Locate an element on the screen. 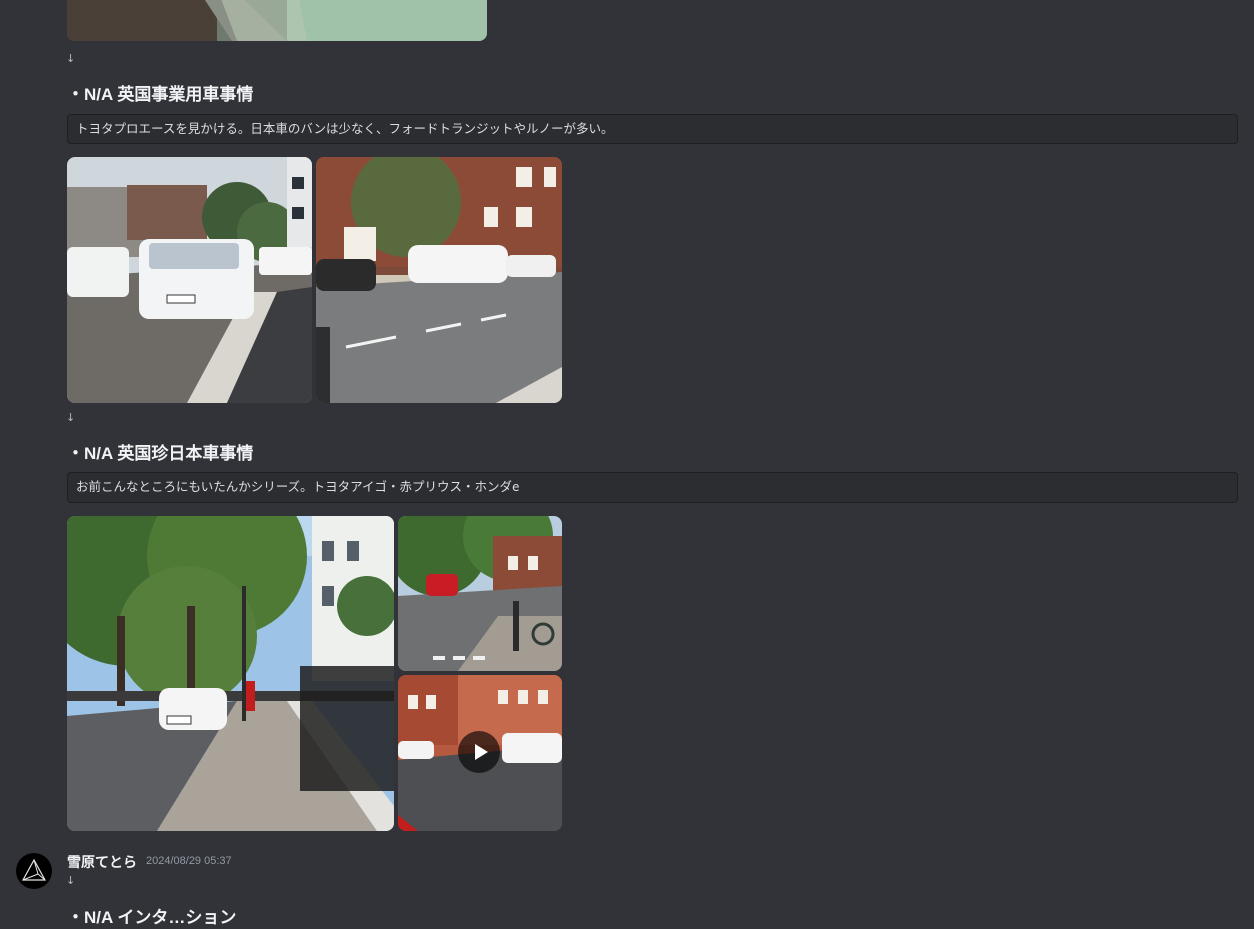 The width and height of the screenshot is (1254, 929). message-timestamp: 2024/08/29 05:37 is located at coordinates (189, 861).